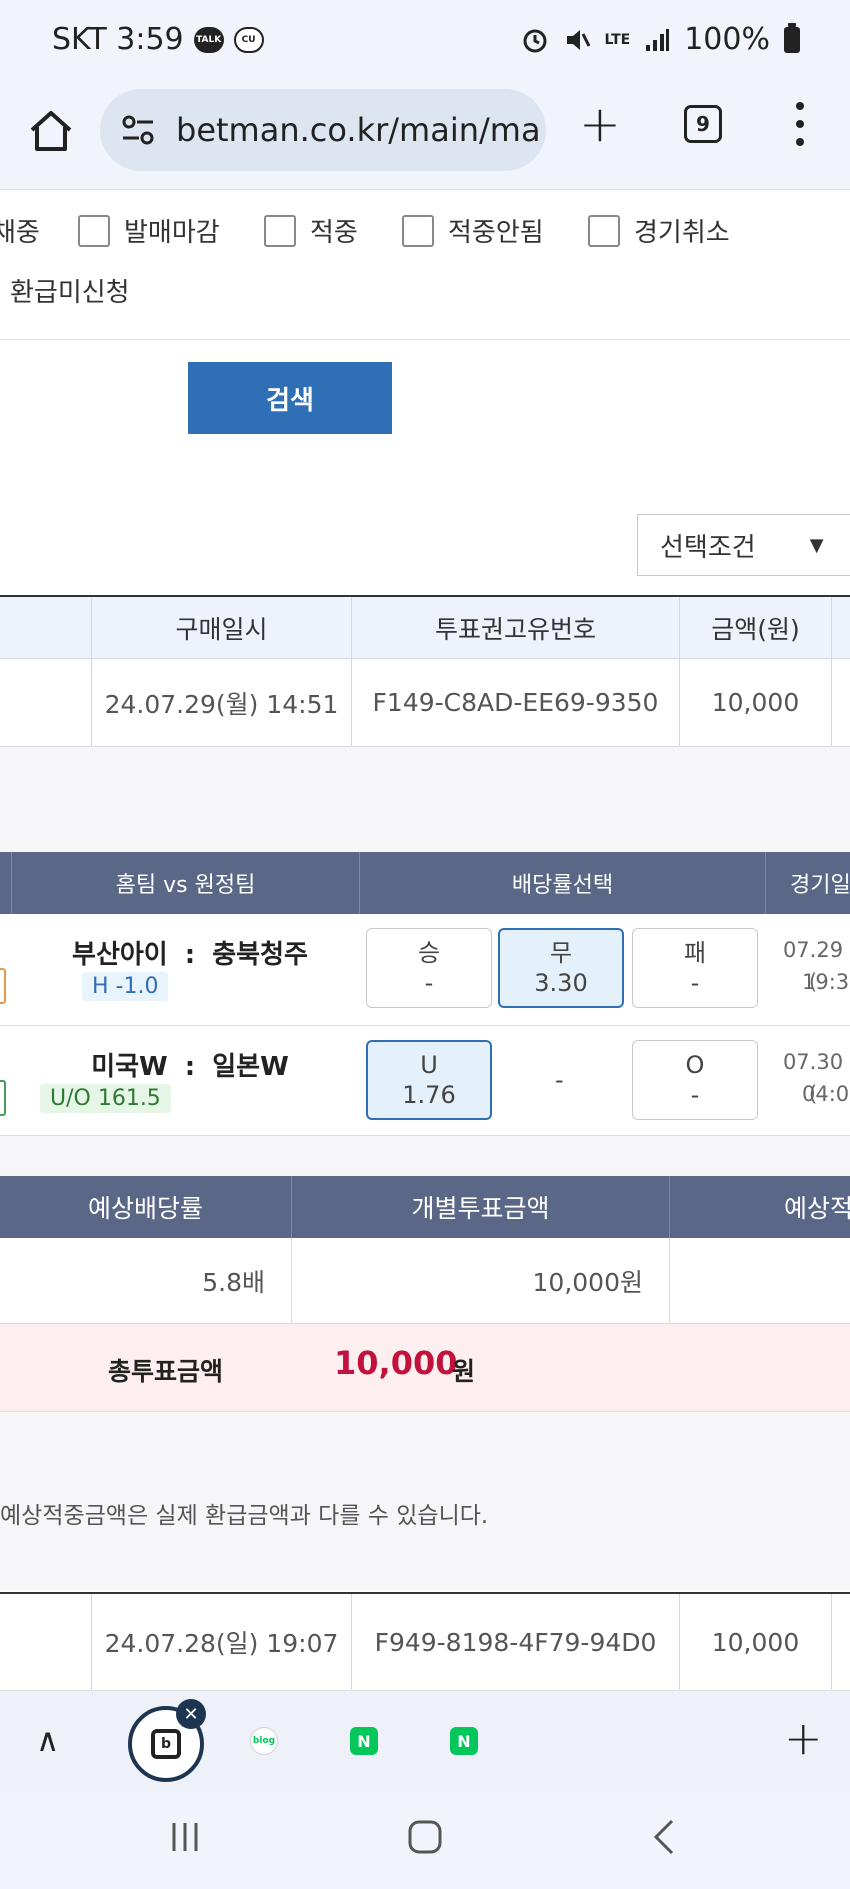 The height and width of the screenshot is (1889, 850). I want to click on match-teams: 부산아이 : 충북청주, so click(190, 952).